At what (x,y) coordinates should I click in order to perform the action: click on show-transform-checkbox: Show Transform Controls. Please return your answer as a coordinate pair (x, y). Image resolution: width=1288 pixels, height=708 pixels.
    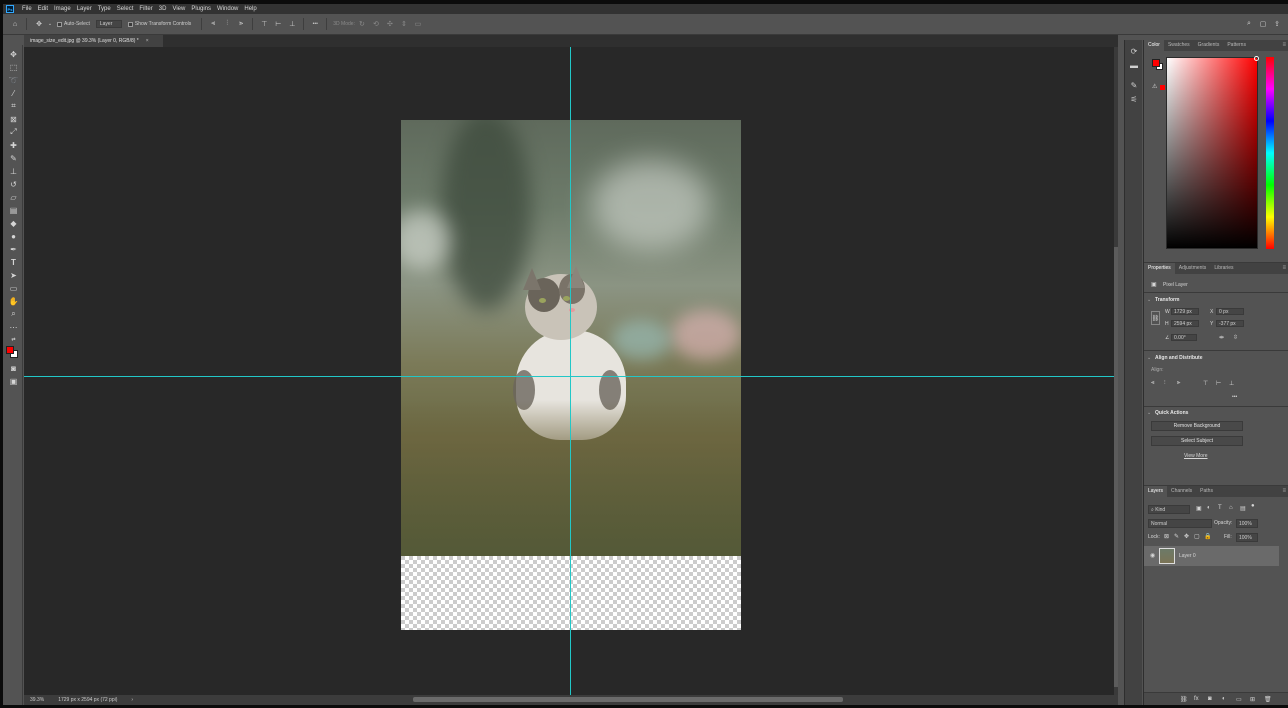
    Looking at the image, I should click on (159, 24).